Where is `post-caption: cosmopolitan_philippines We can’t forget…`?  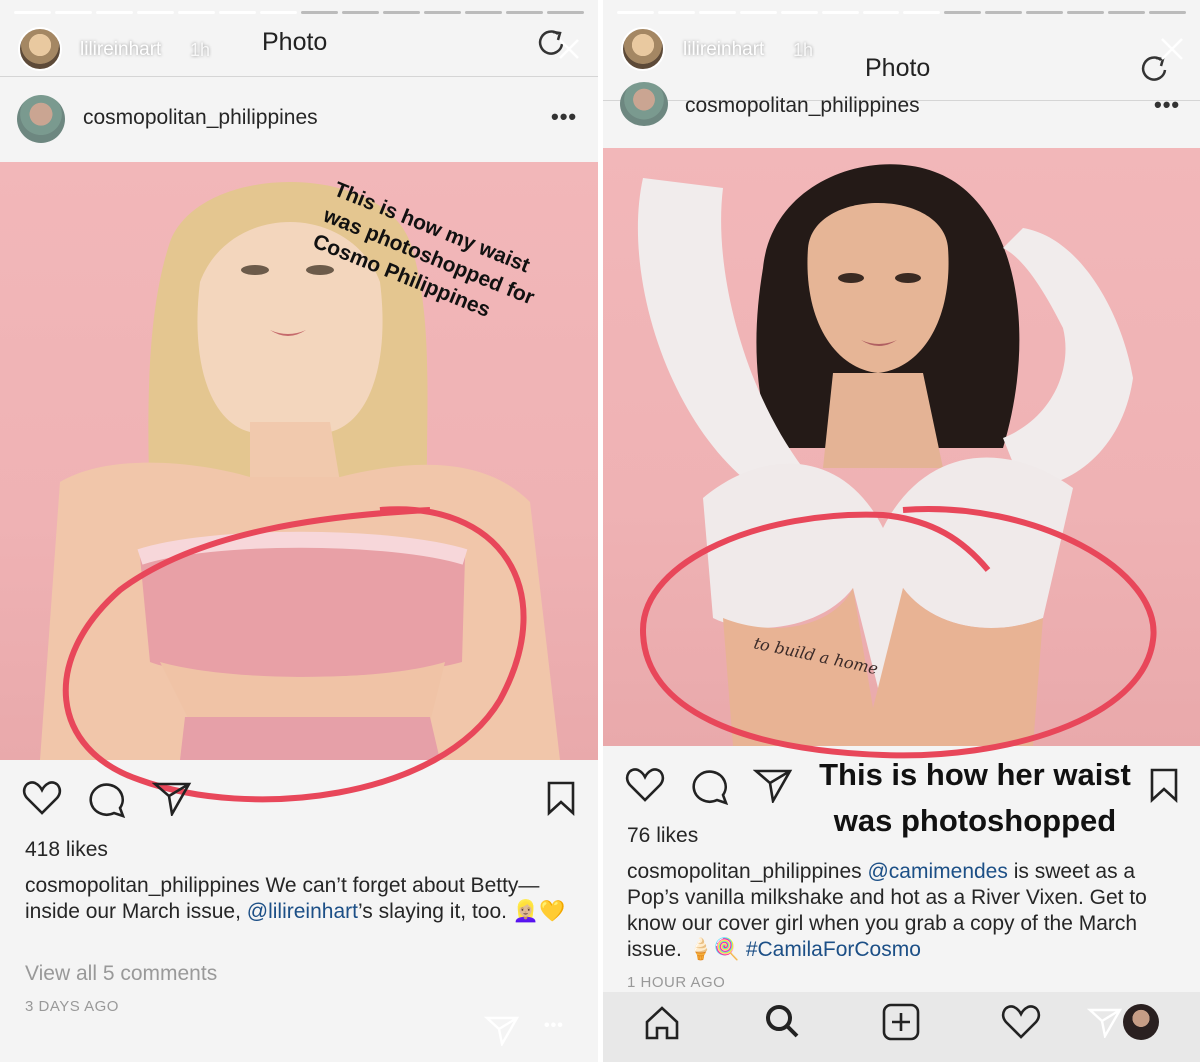 post-caption: cosmopolitan_philippines We can’t forget… is located at coordinates (295, 898).